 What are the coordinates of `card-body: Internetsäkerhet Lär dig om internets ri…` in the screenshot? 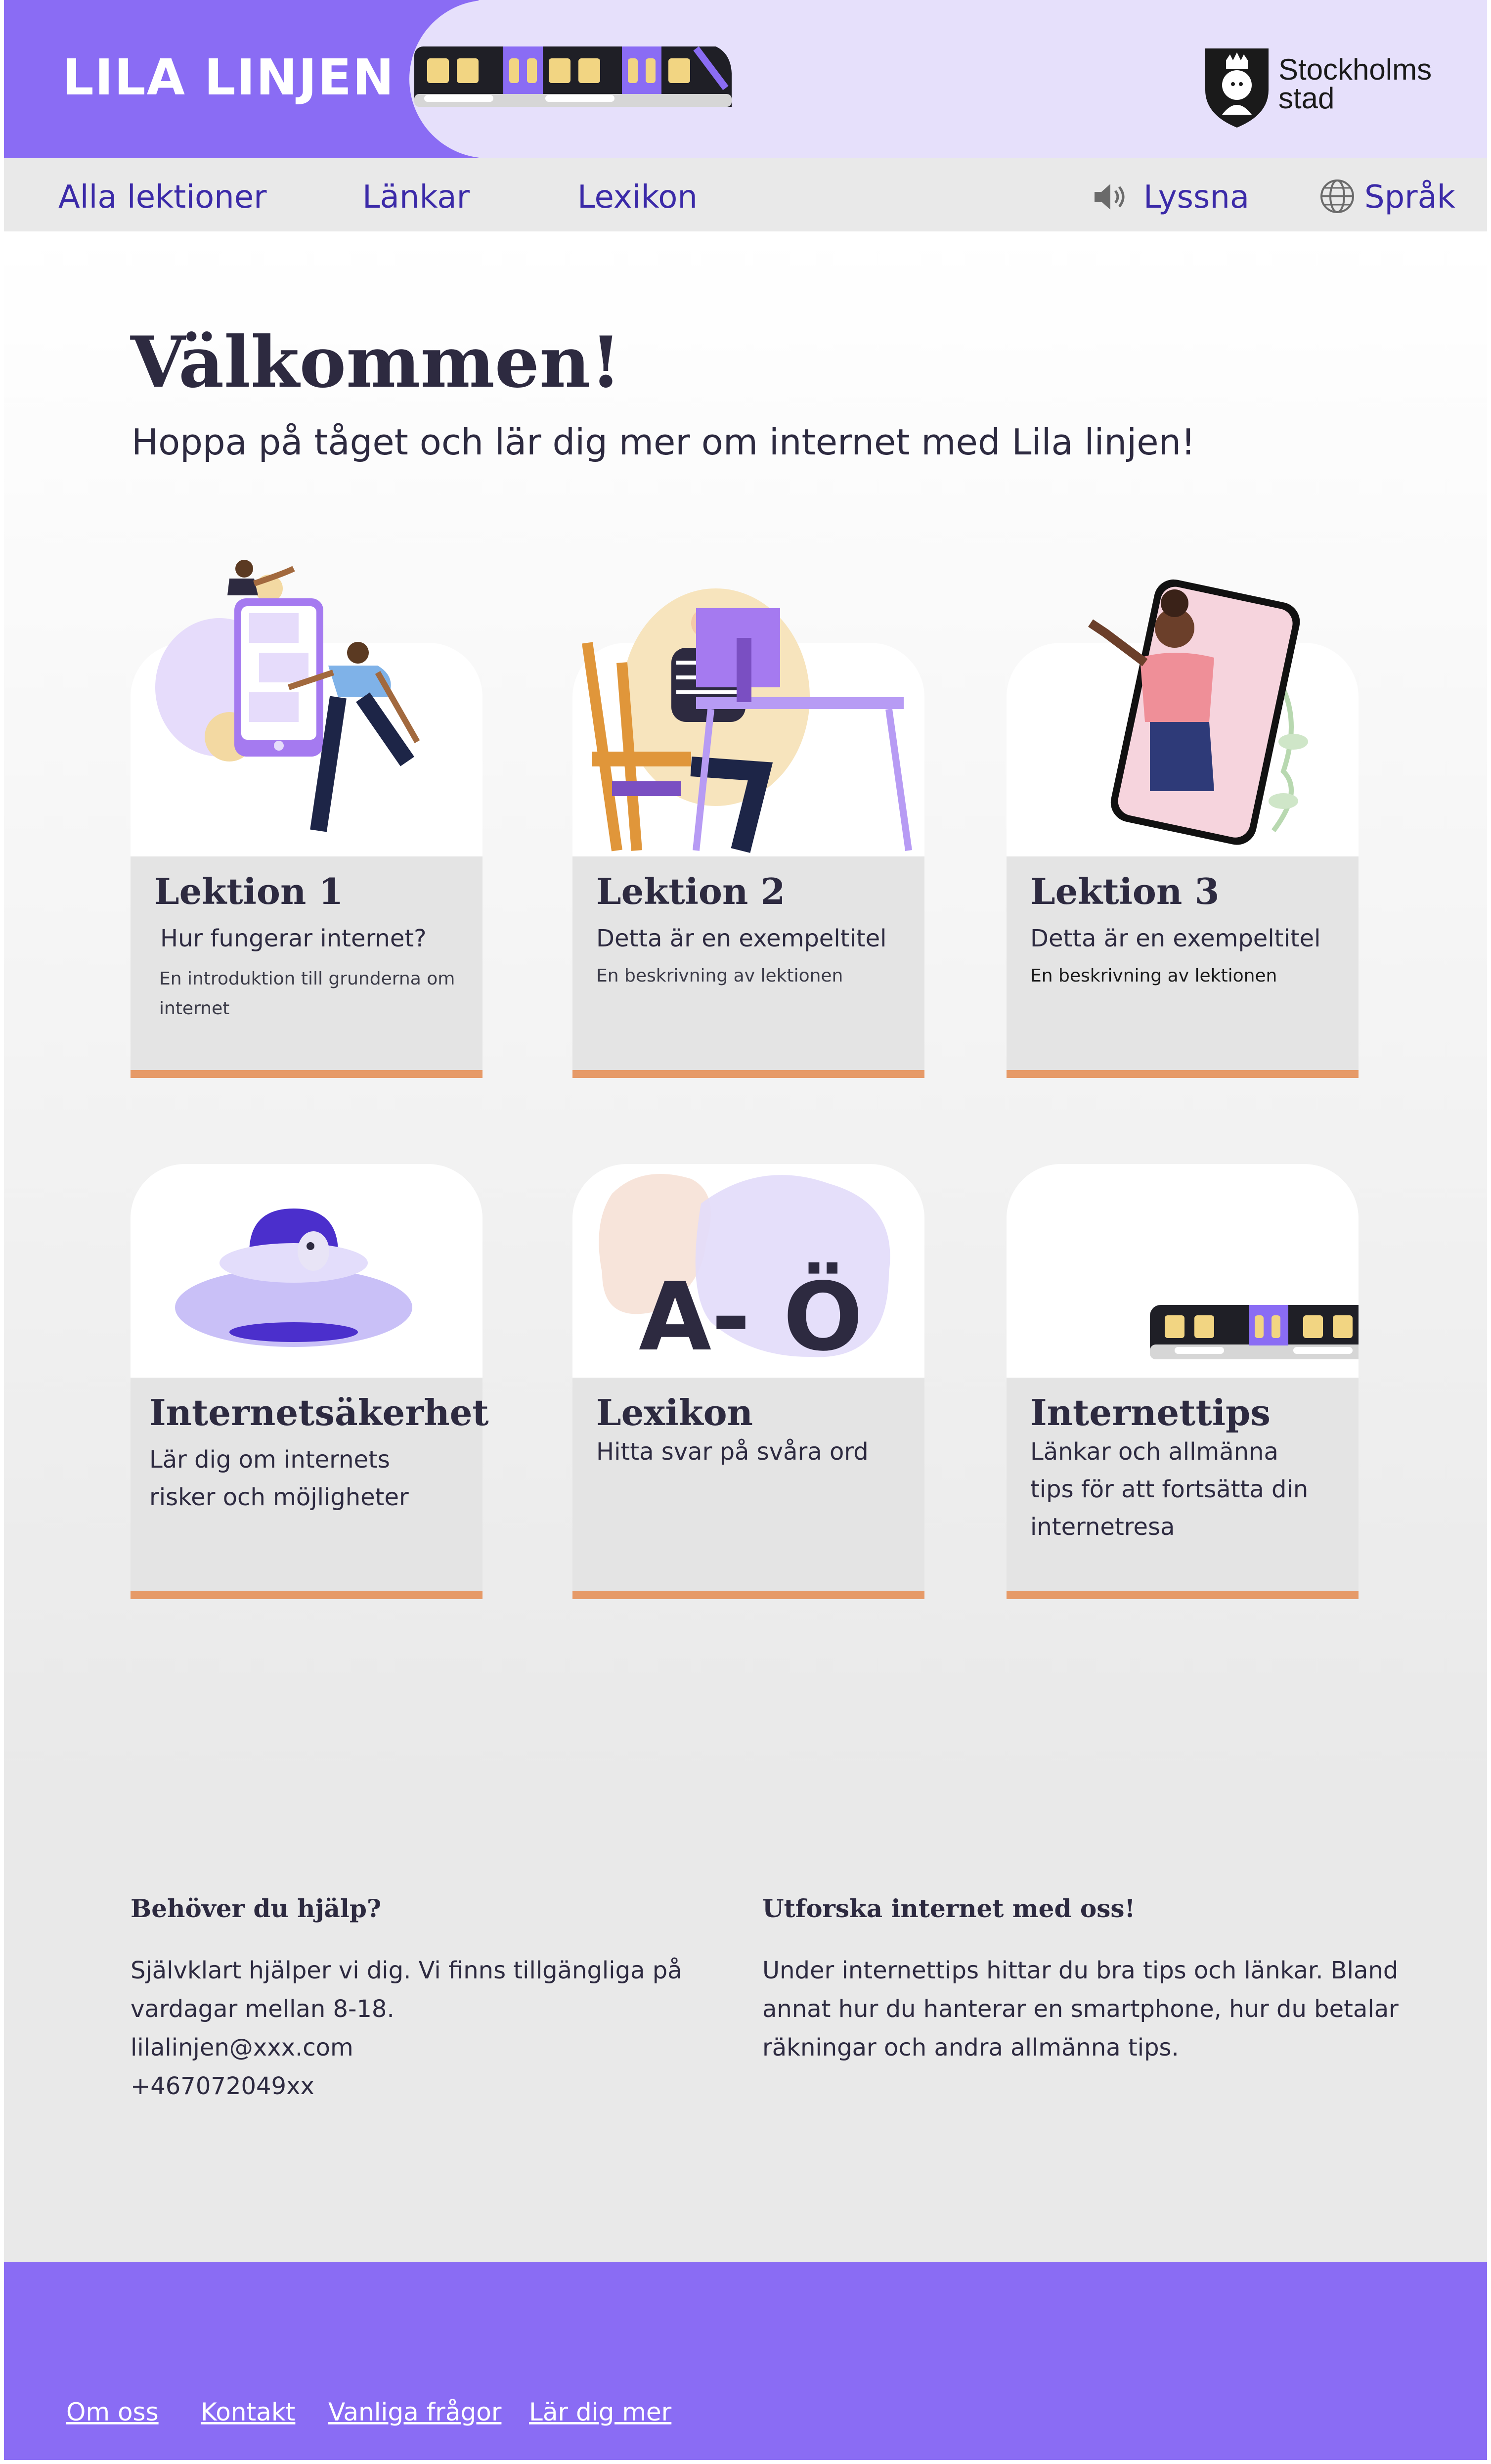 It's located at (310, 1488).